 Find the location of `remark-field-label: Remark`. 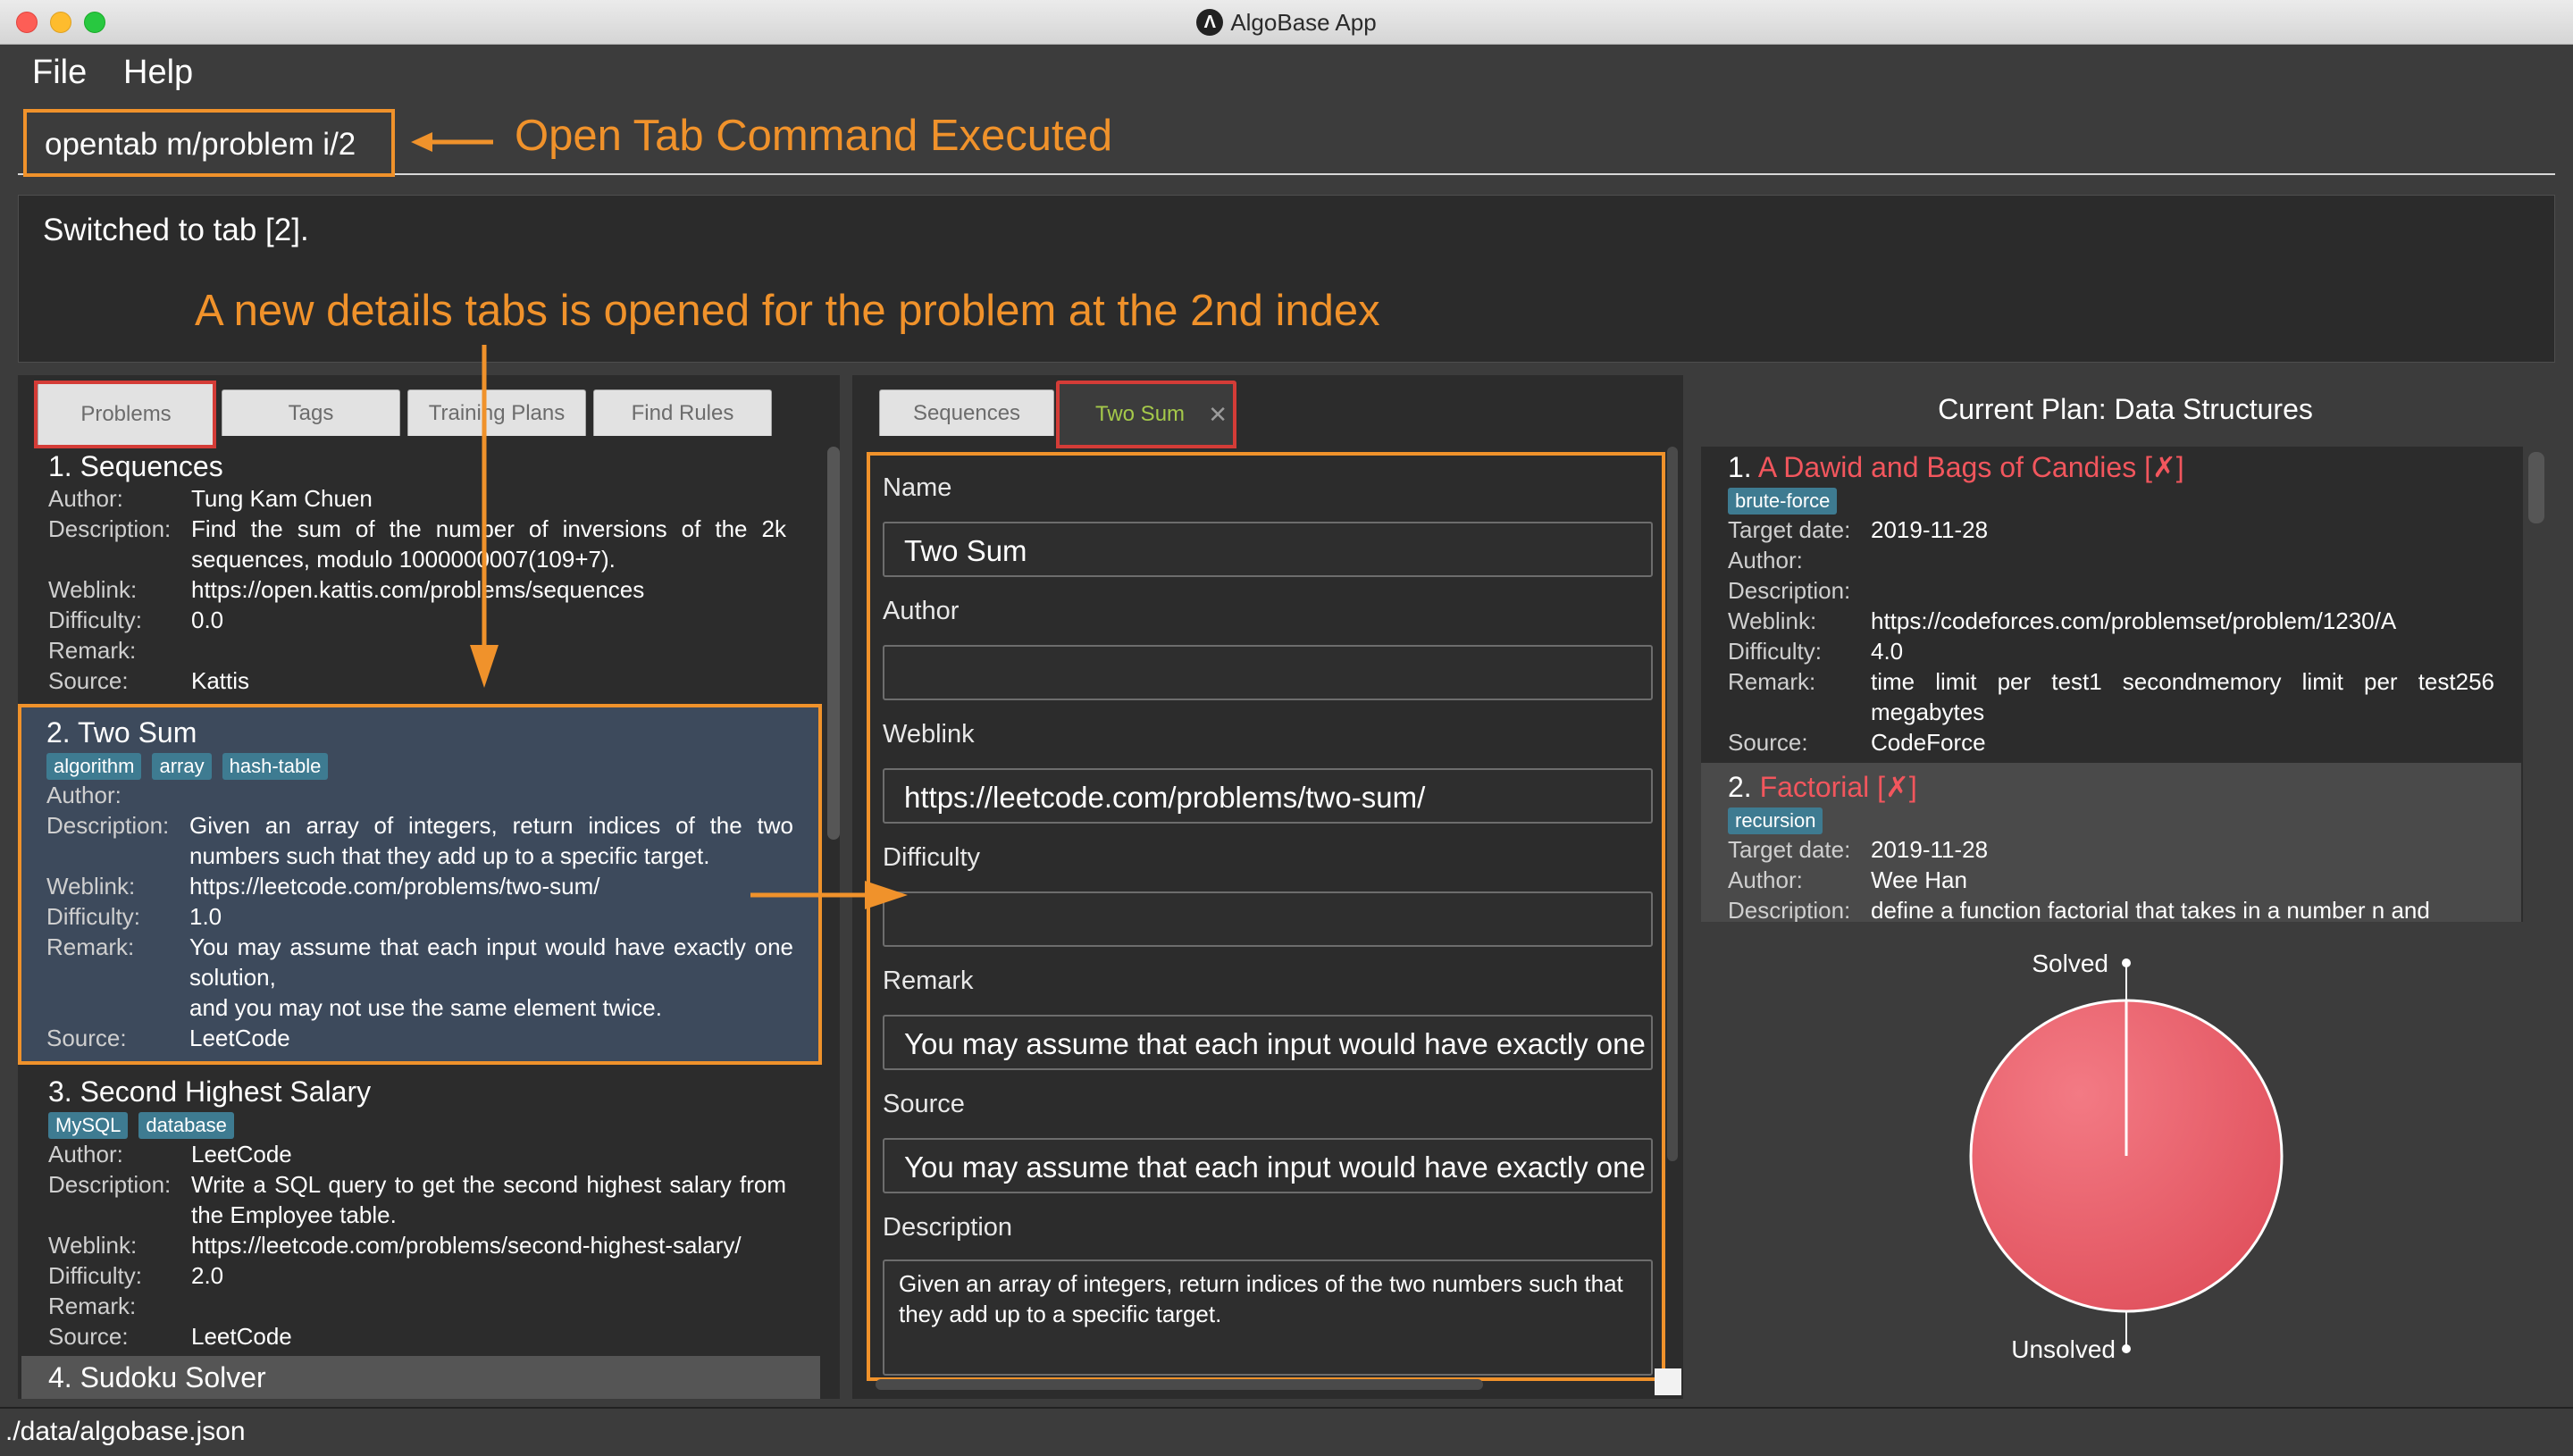

remark-field-label: Remark is located at coordinates (928, 980).